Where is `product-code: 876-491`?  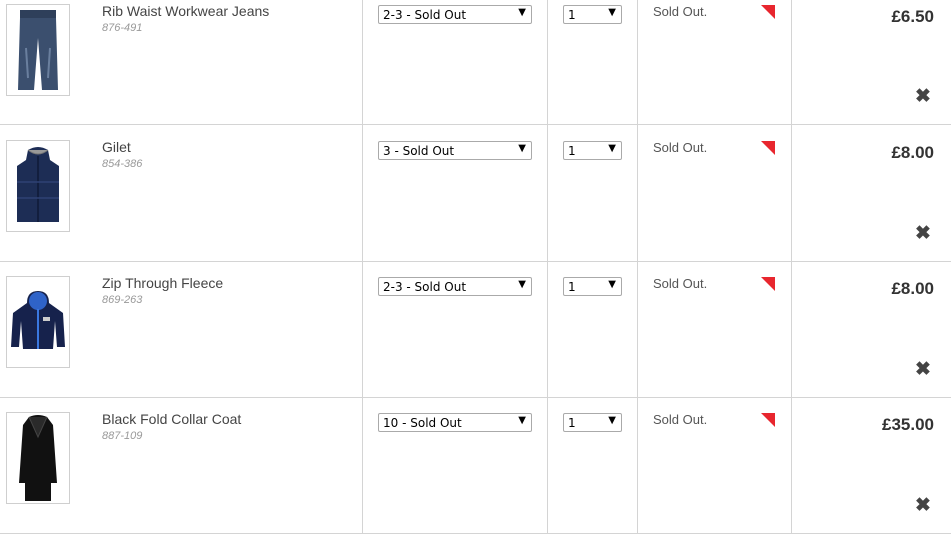
product-code: 876-491 is located at coordinates (122, 28).